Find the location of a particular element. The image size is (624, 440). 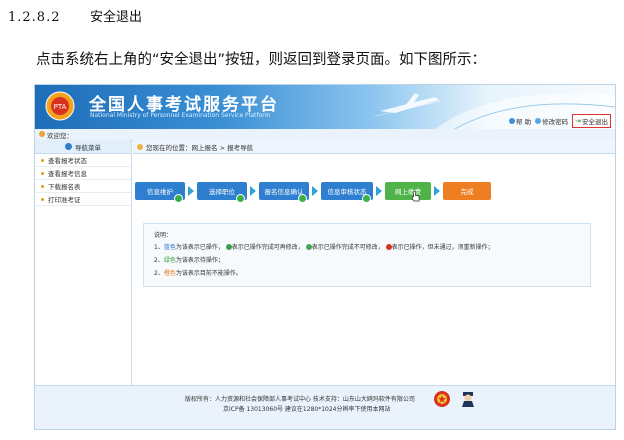

section-number: 1.2.8.2 is located at coordinates (34, 17).